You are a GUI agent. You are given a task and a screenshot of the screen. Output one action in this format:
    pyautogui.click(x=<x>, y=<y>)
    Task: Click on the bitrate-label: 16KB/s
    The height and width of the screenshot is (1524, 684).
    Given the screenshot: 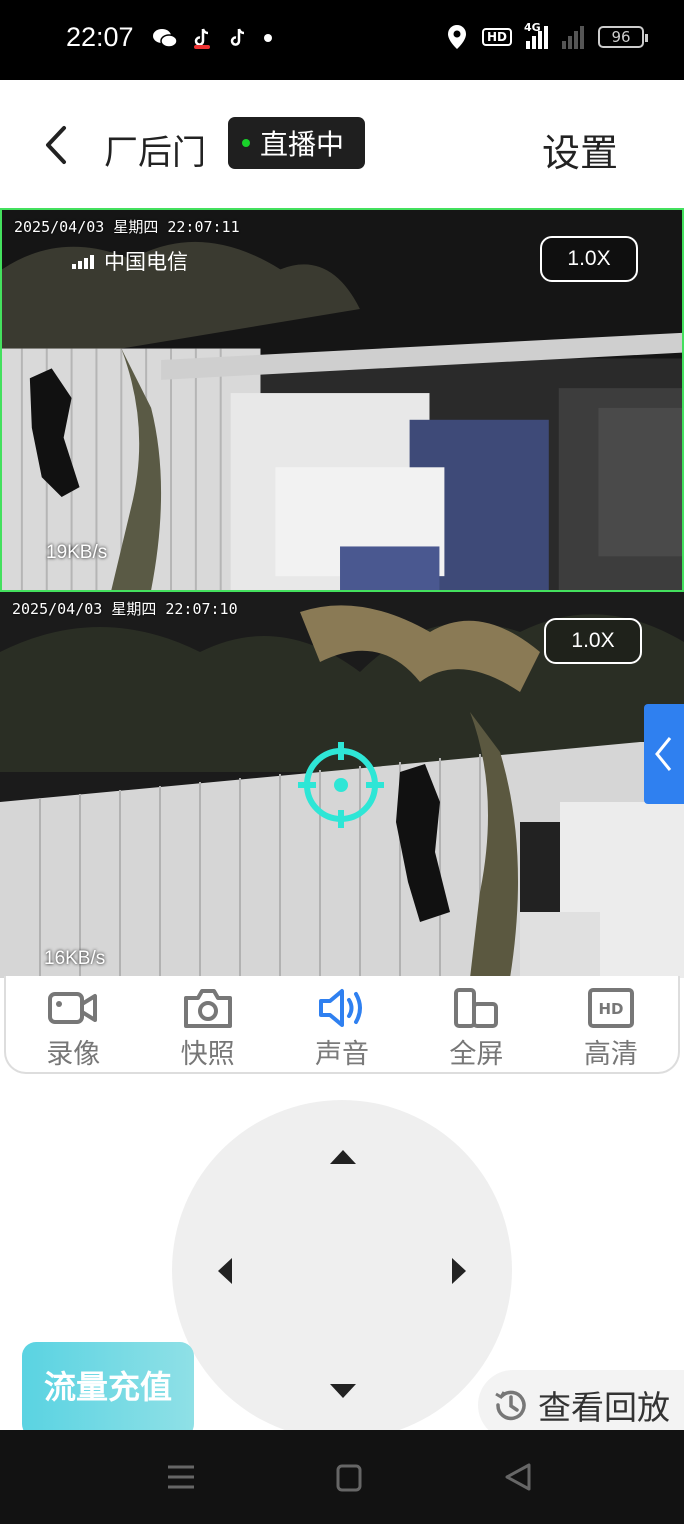 What is the action you would take?
    pyautogui.click(x=75, y=958)
    